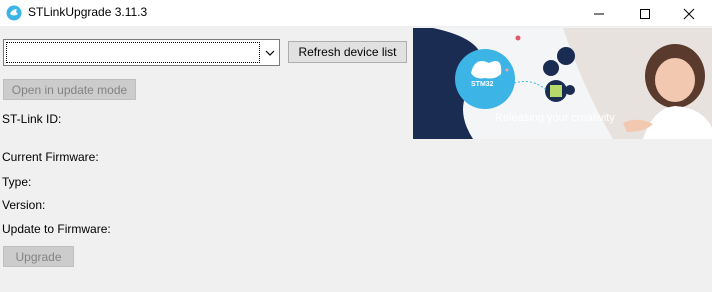 This screenshot has width=712, height=292. I want to click on current-firmware-label: Current Firmware:, so click(50, 157).